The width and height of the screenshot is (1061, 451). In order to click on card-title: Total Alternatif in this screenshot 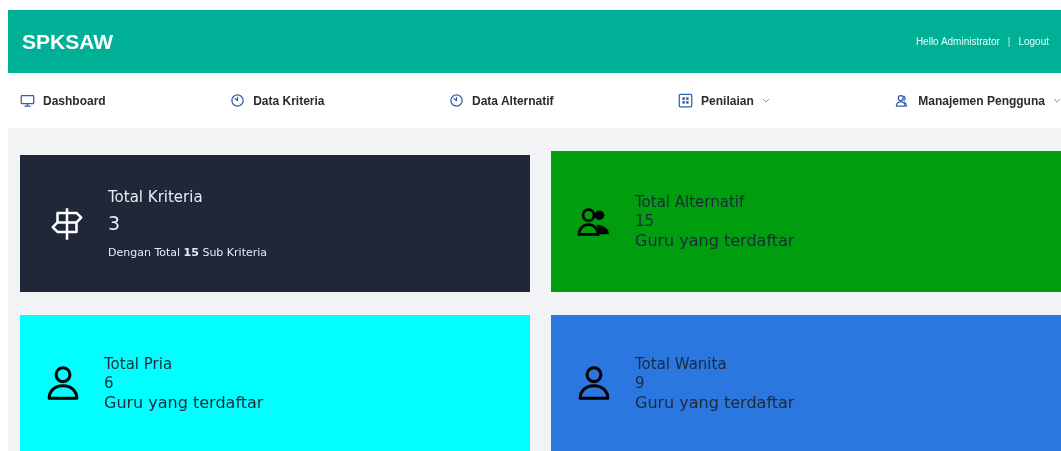, I will do `click(690, 202)`.